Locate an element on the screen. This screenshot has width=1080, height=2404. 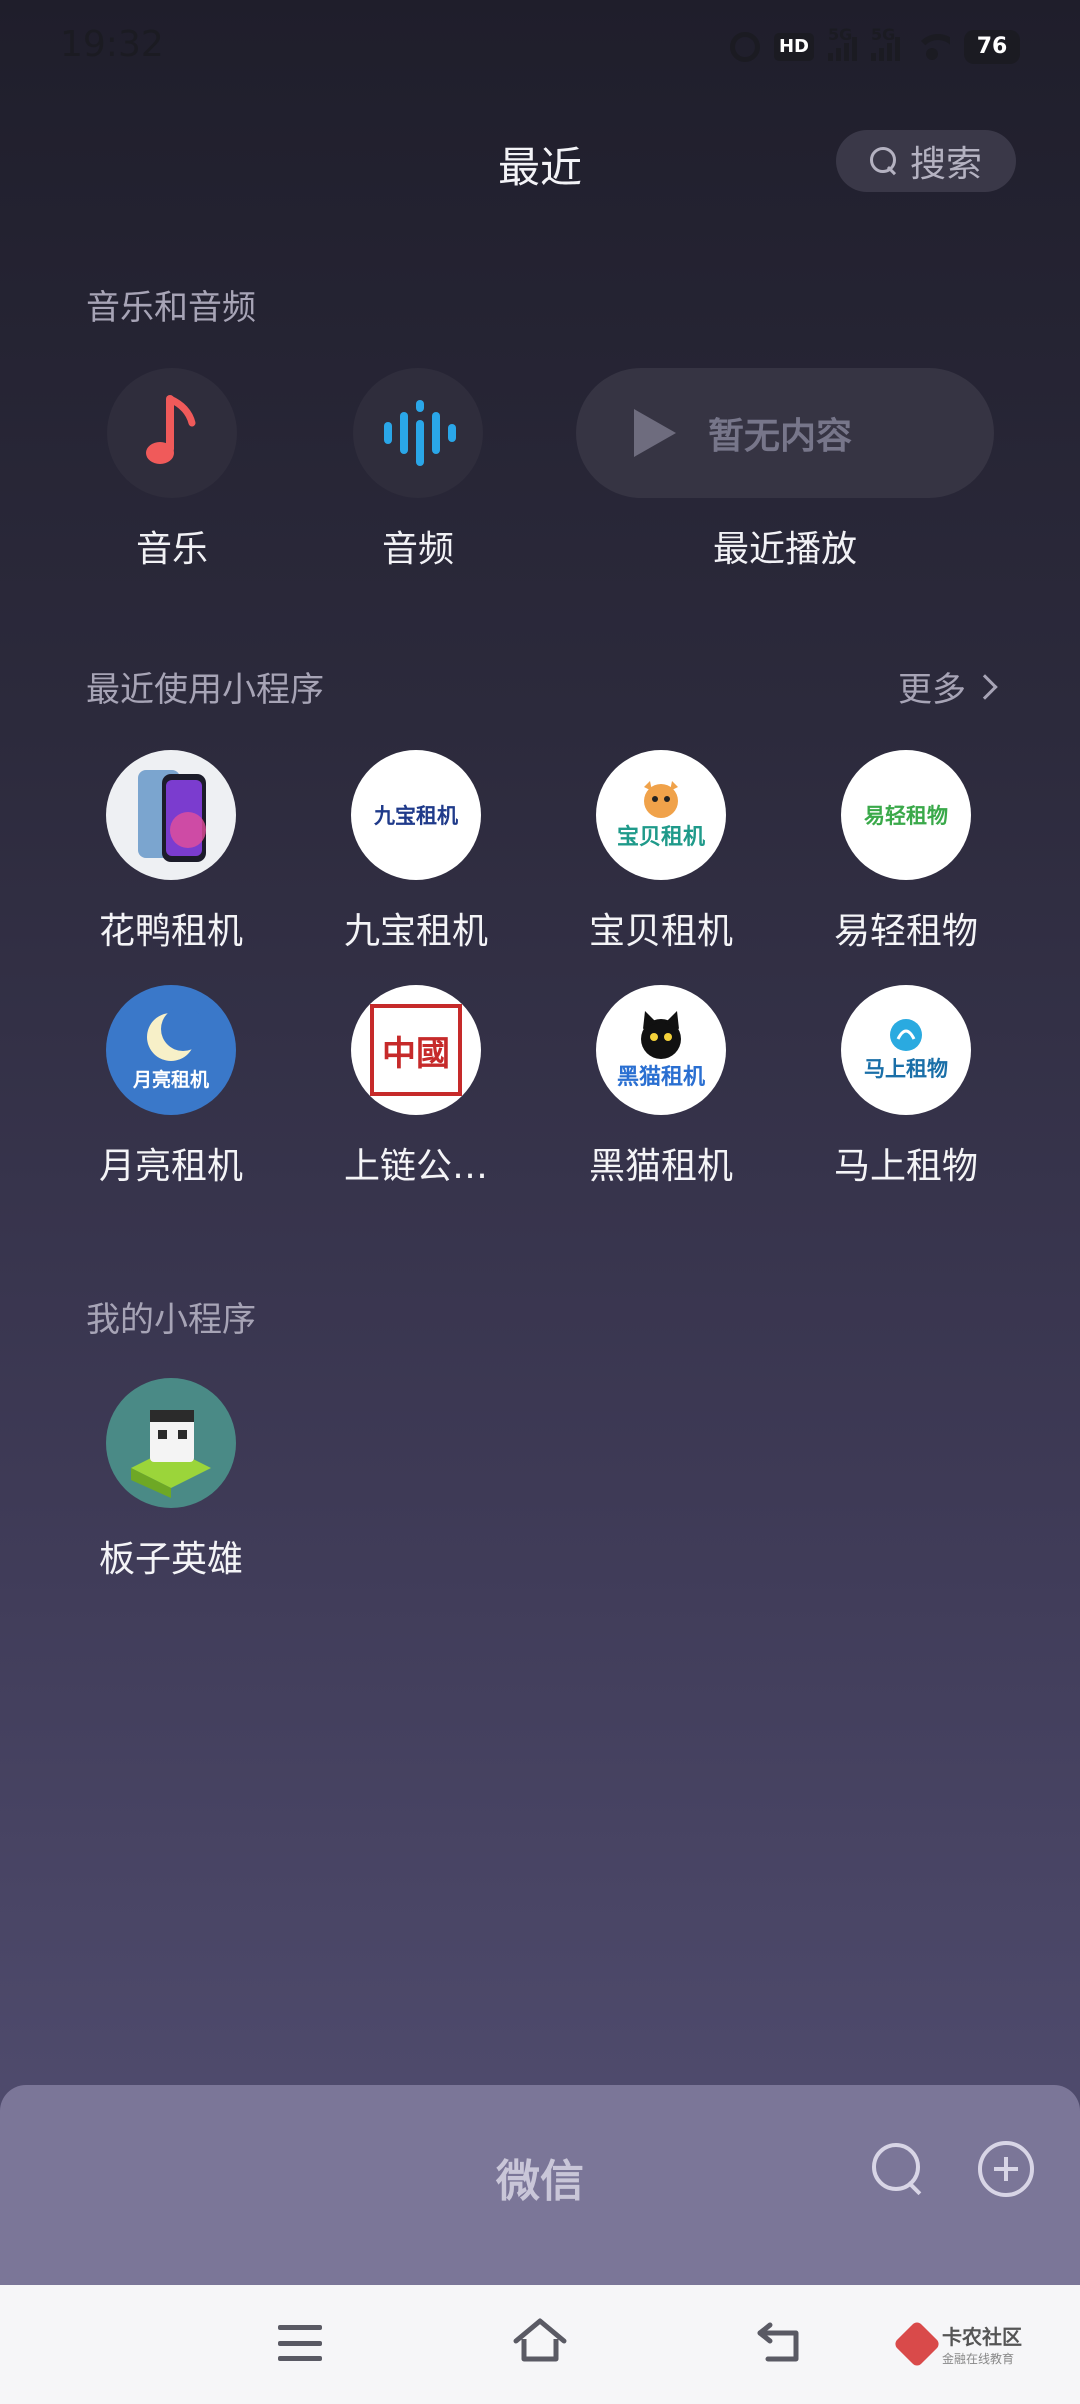
hd-icon: HD is located at coordinates (794, 47).